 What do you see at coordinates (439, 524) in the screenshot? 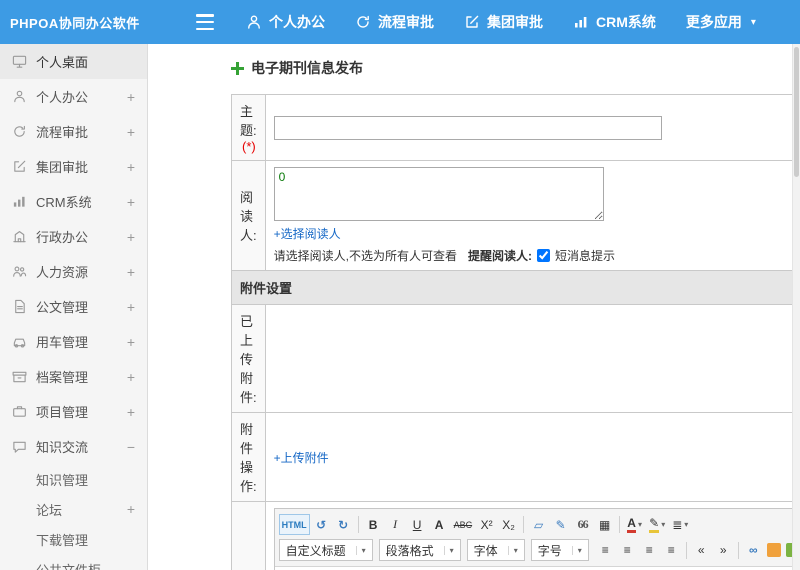
I see `font-attributes-button: A` at bounding box center [439, 524].